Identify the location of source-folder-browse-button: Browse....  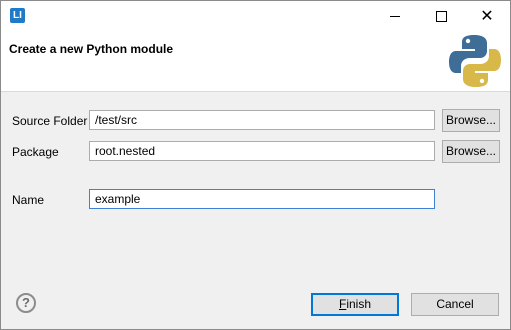
(471, 120).